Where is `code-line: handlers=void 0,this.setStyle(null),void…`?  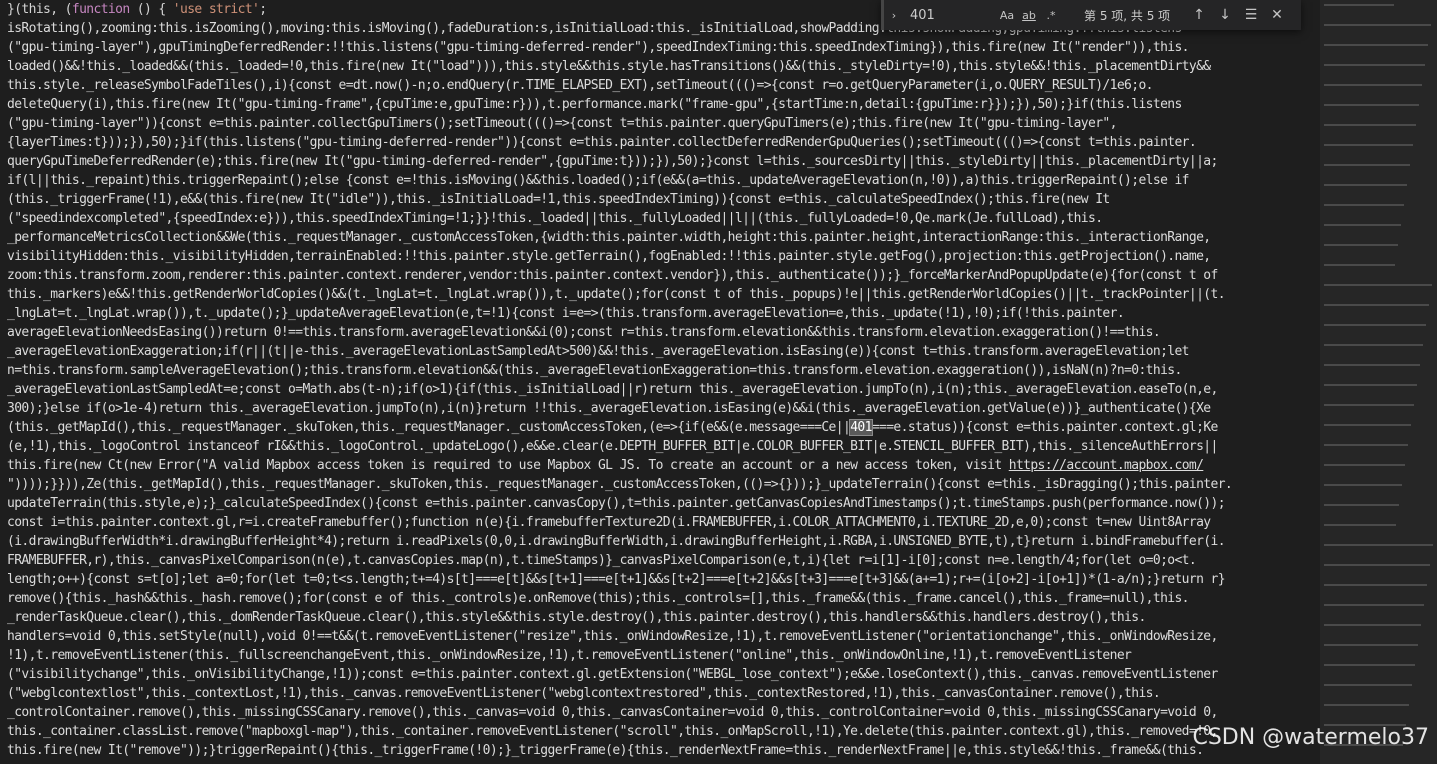 code-line: handlers=void 0,this.setStyle(null),void… is located at coordinates (612, 636).